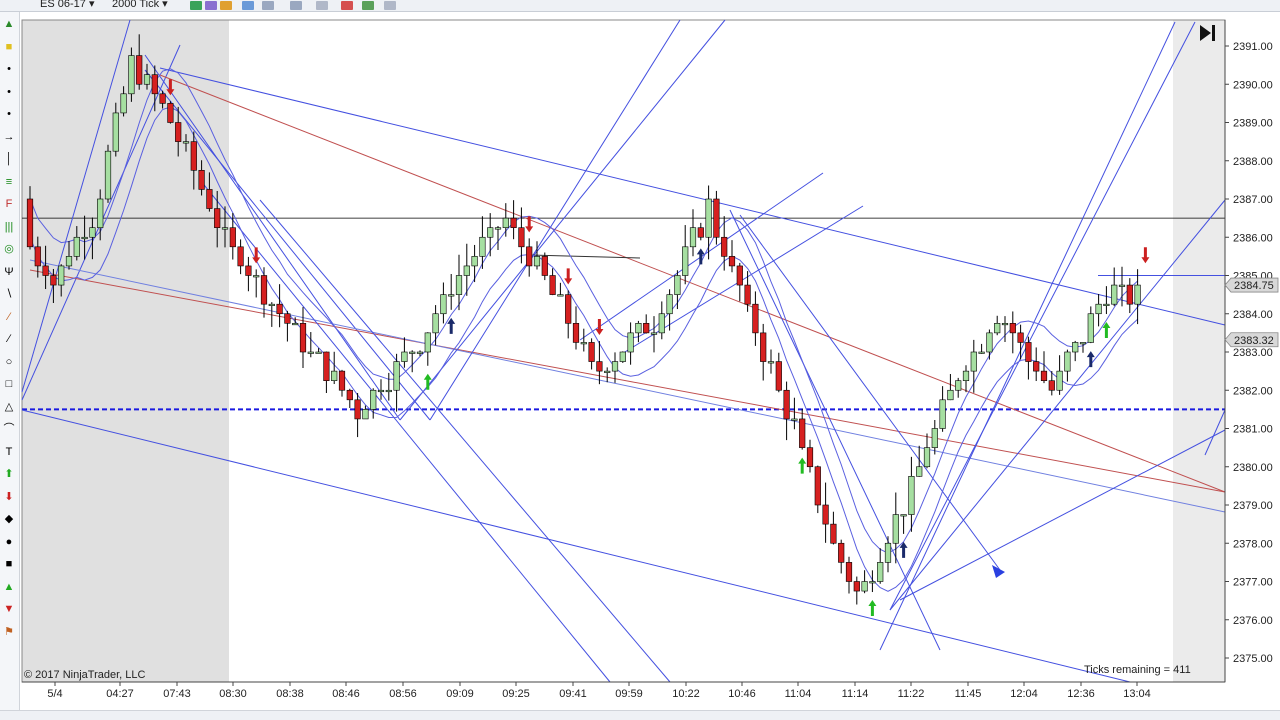 This screenshot has height=720, width=1280. What do you see at coordinates (403, 694) in the screenshot?
I see `time-tick-label: 08:56` at bounding box center [403, 694].